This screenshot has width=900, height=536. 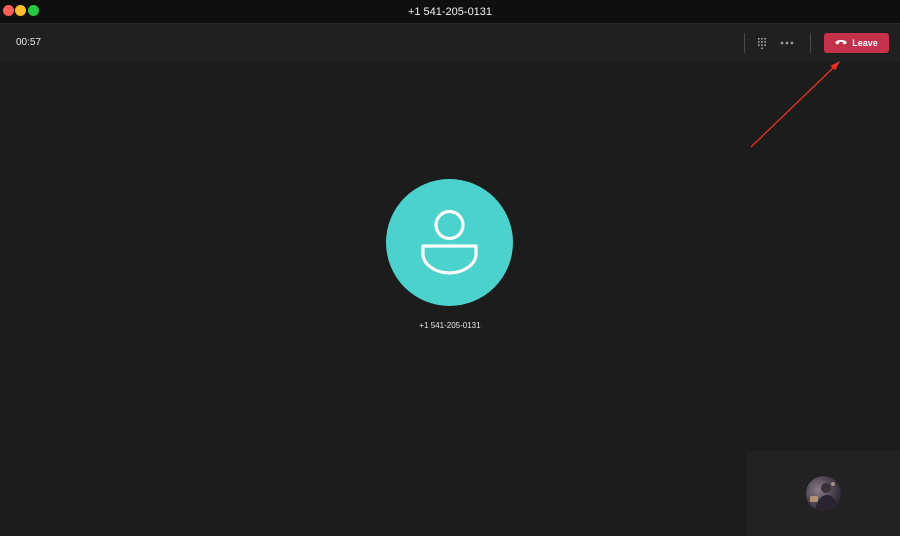 What do you see at coordinates (29, 42) in the screenshot?
I see `call-timer: 00:57` at bounding box center [29, 42].